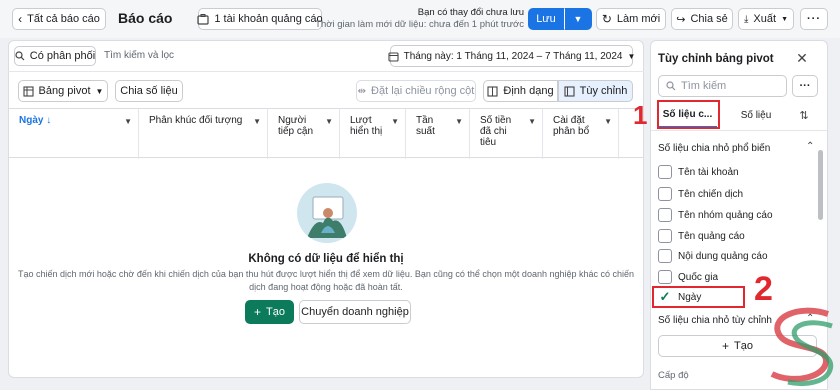  I want to click on resize-icon: ⇹, so click(362, 91).